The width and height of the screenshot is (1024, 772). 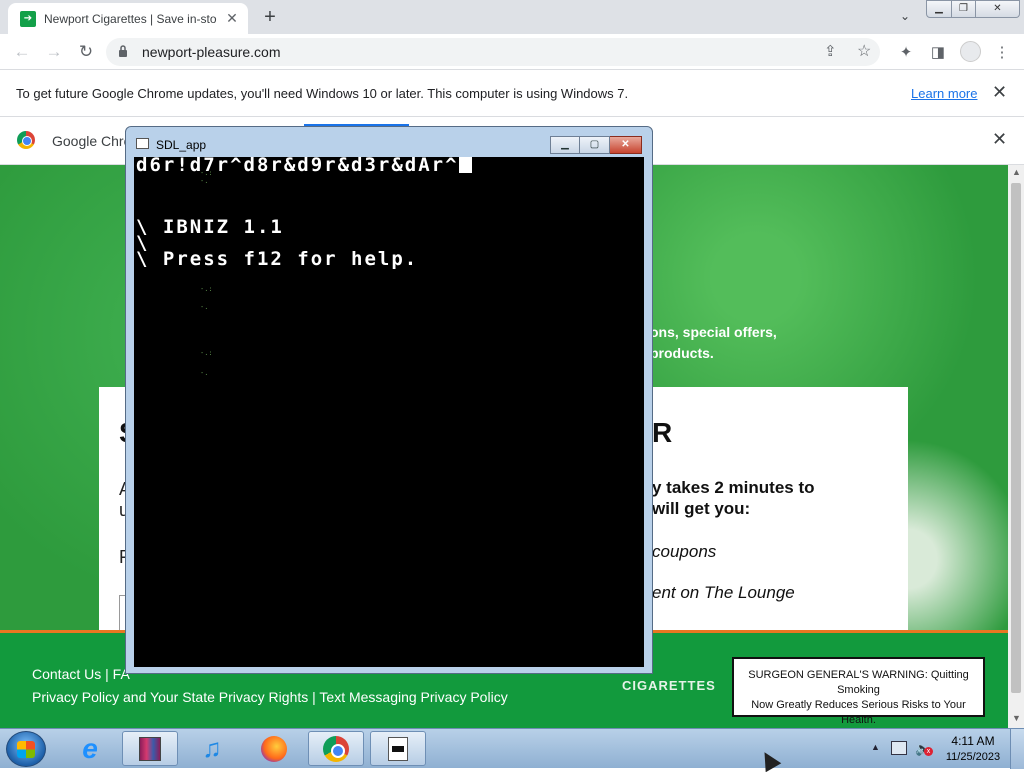 I want to click on bookmark-star-icon: ☆, so click(x=864, y=51).